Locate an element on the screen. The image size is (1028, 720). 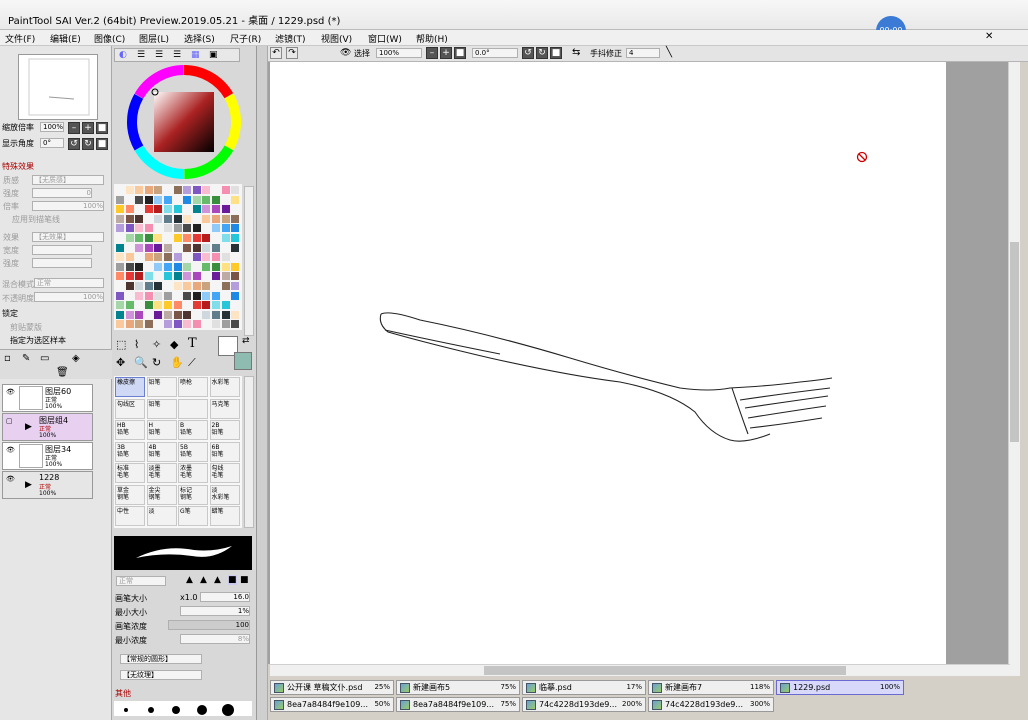
menu-filter: 滤镜(T) is located at coordinates (290, 38).